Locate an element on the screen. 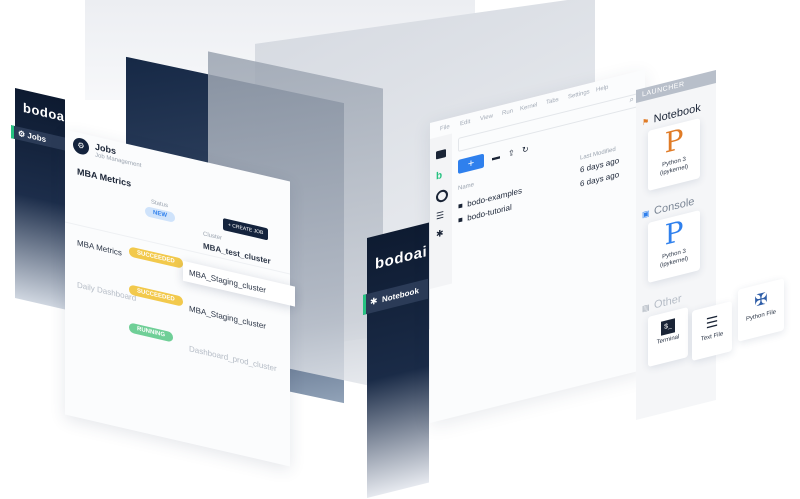 The image size is (800, 499). launcher-card-python-file: ✠ Python File is located at coordinates (761, 310).